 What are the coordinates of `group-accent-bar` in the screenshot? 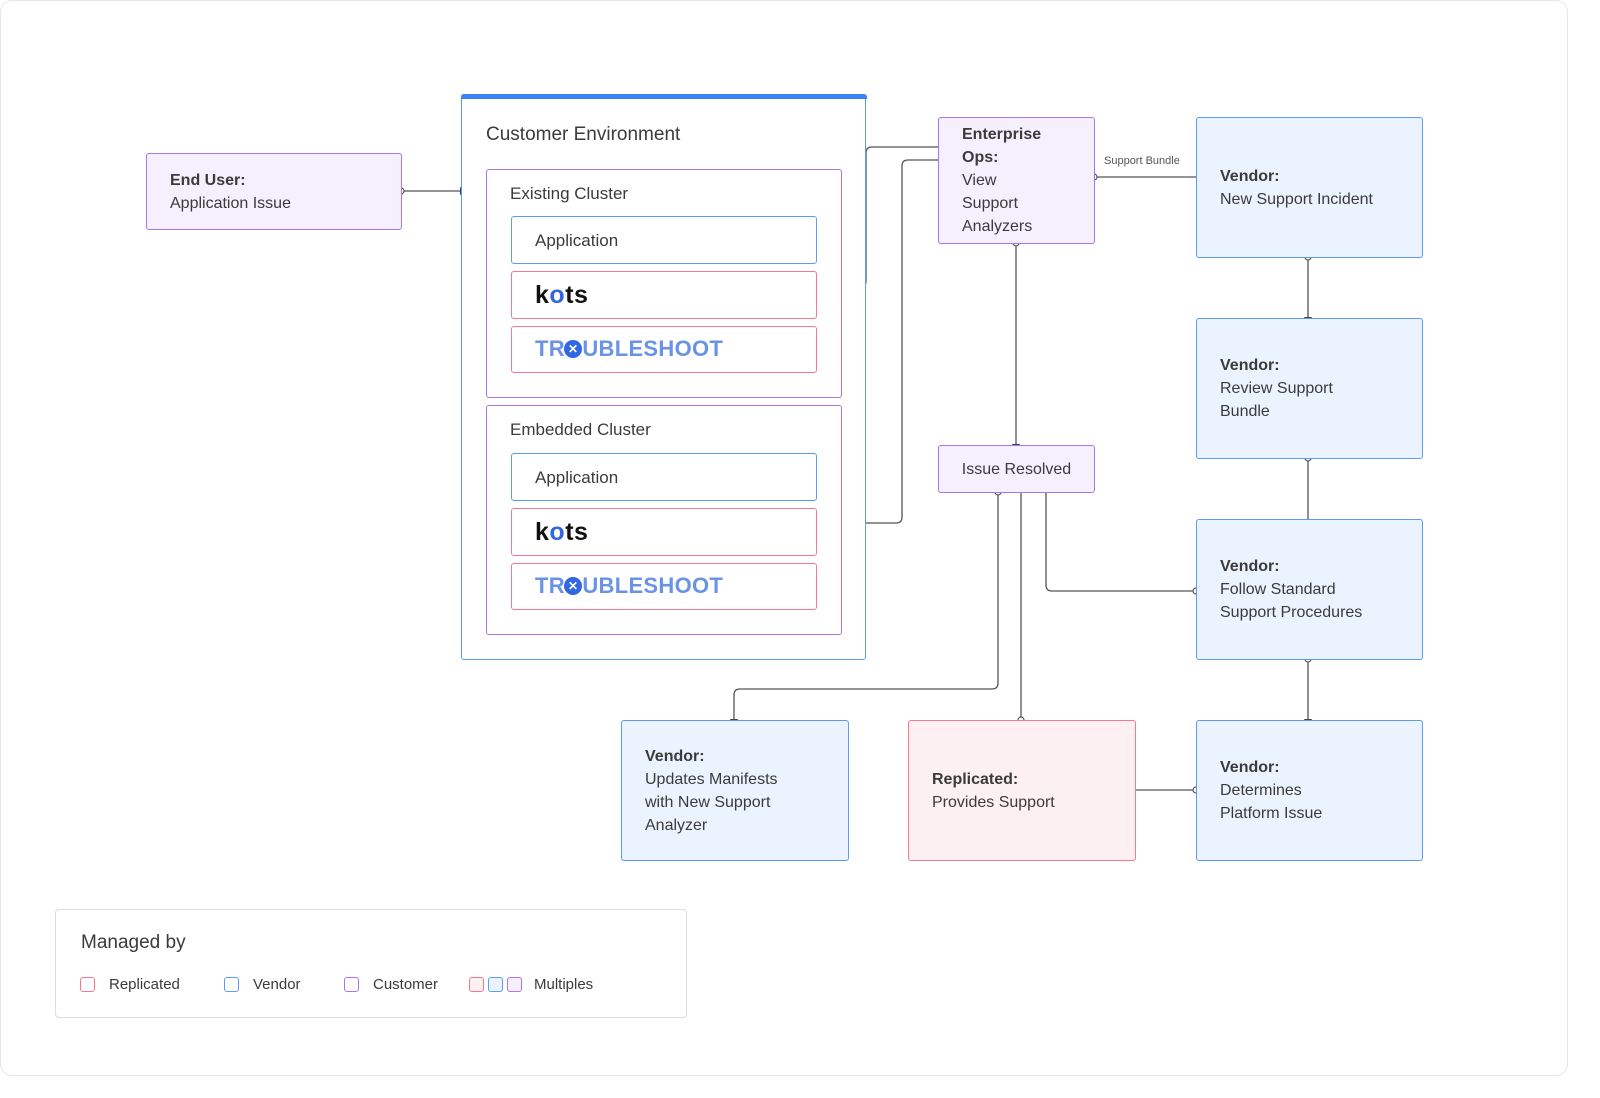 It's located at (663, 96).